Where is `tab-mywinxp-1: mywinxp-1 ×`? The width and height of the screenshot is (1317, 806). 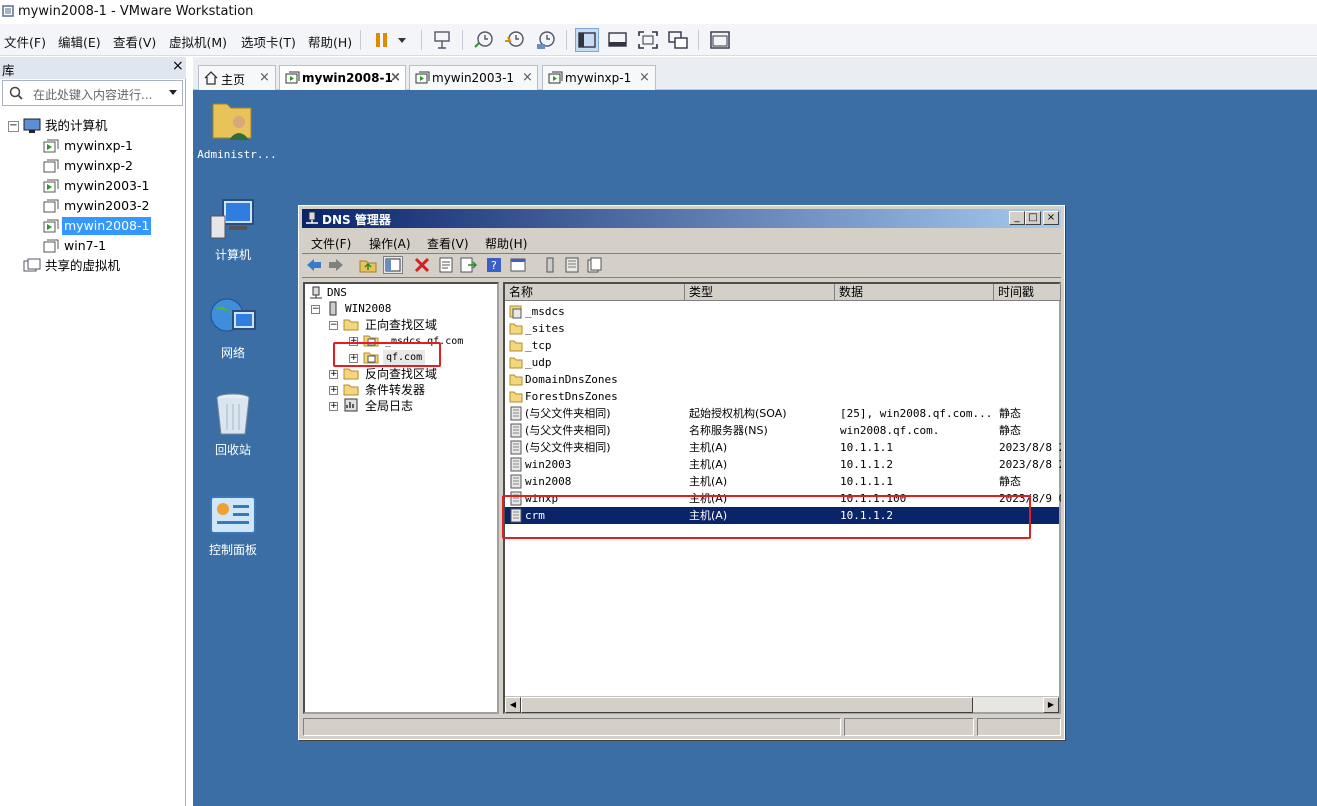
tab-mywinxp-1: mywinxp-1 × is located at coordinates (599, 78).